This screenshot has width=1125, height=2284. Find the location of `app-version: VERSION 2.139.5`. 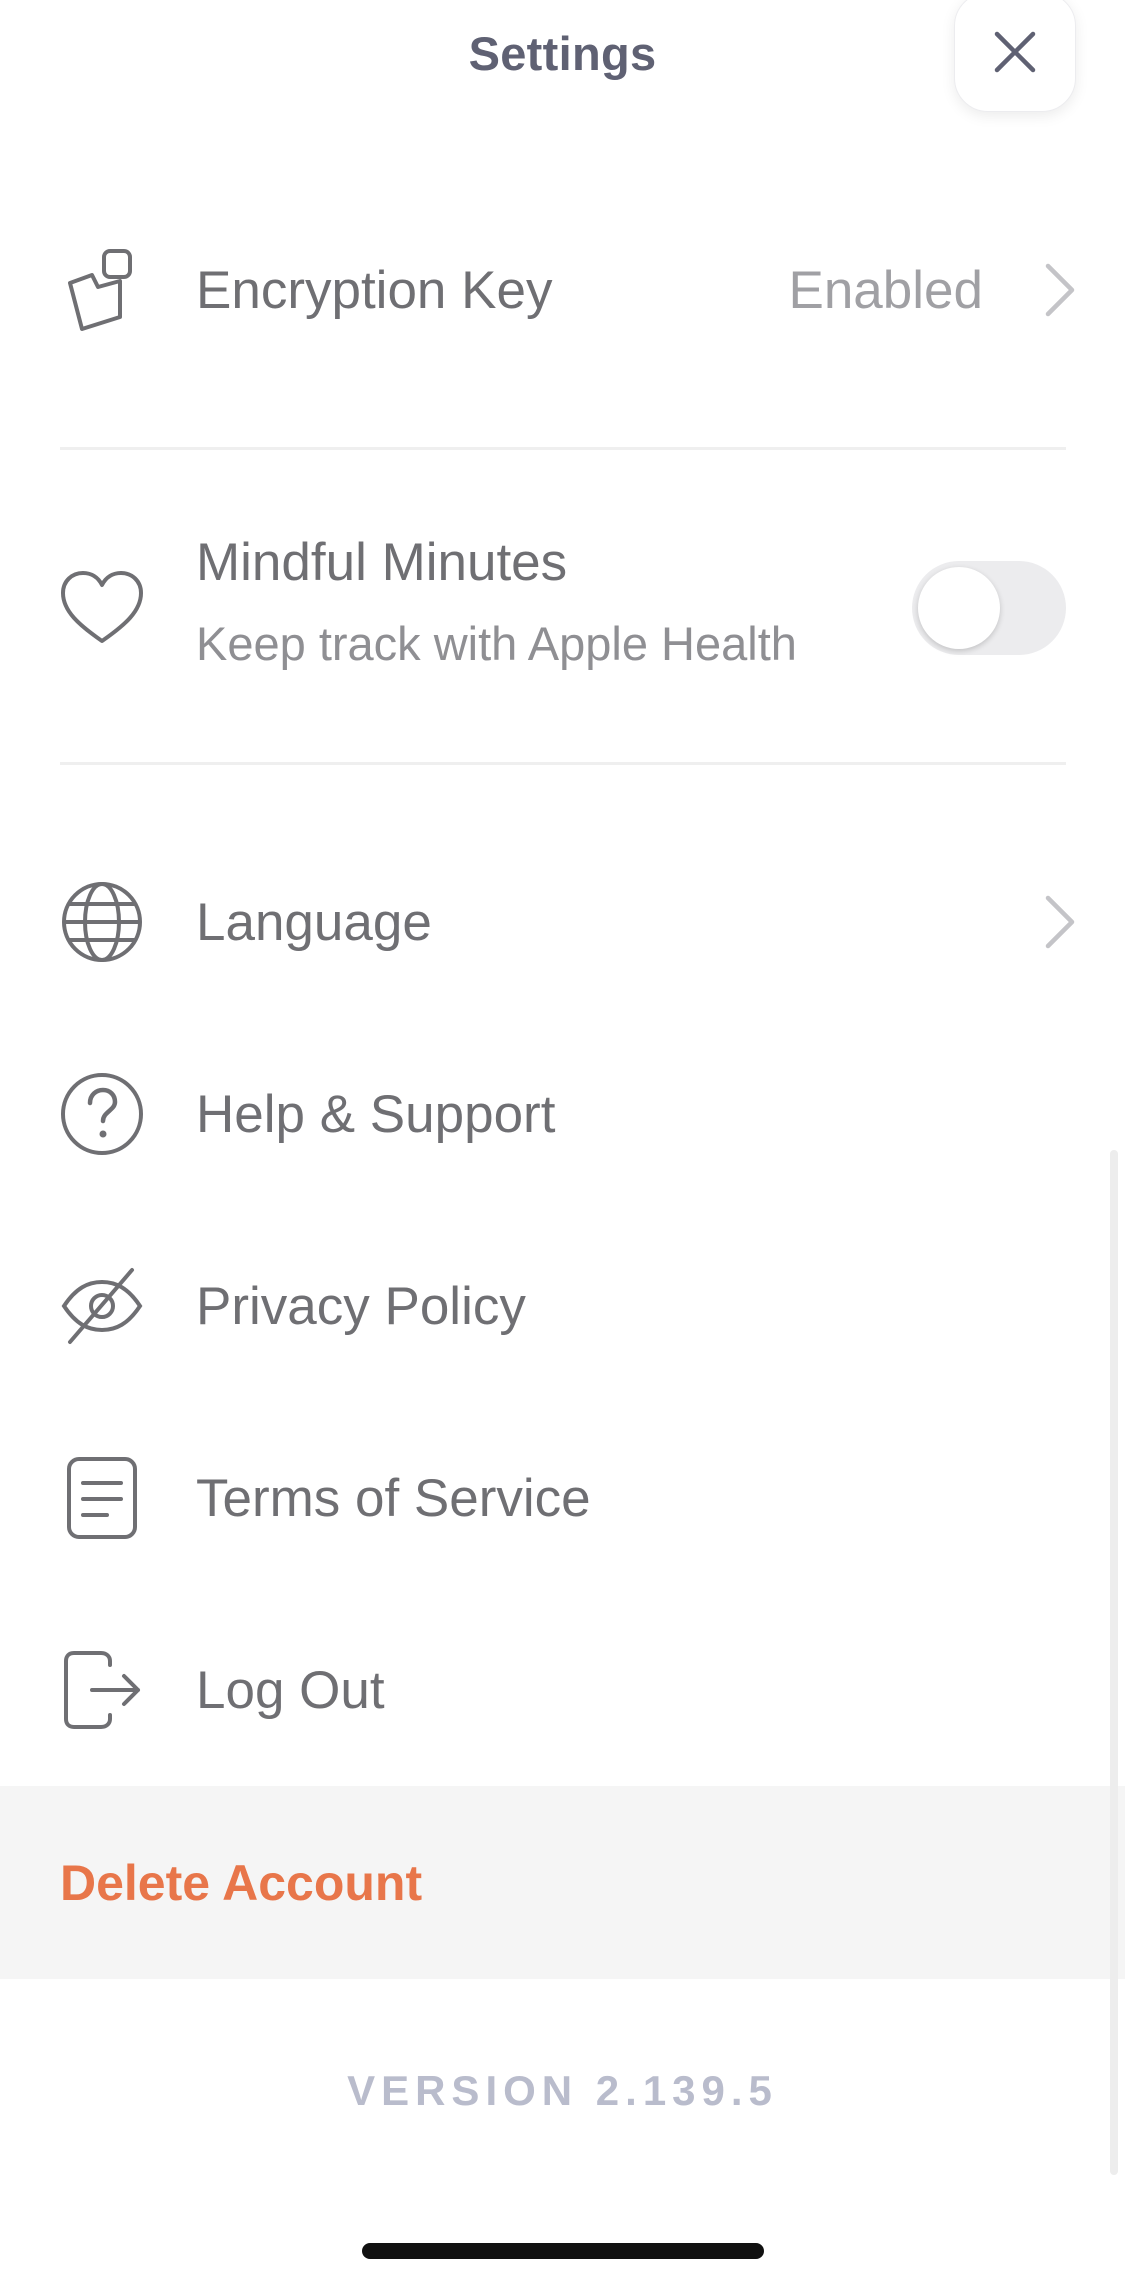

app-version: VERSION 2.139.5 is located at coordinates (562, 2090).